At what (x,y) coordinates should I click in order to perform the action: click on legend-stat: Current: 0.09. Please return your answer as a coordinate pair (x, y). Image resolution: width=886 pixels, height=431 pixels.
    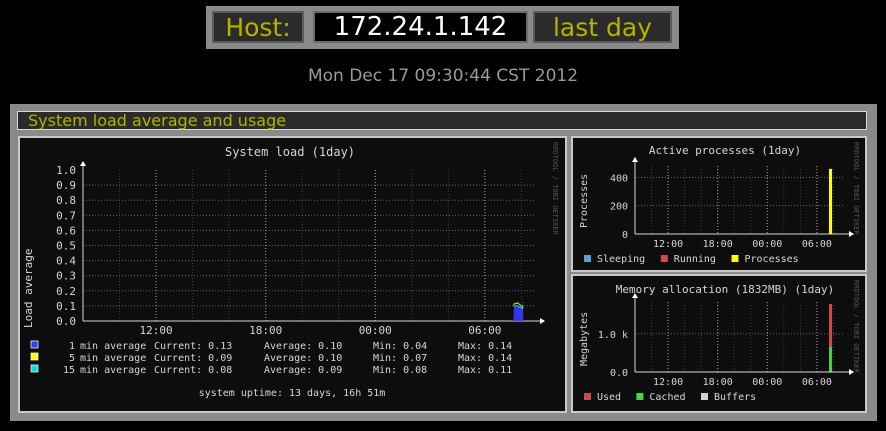
    Looking at the image, I should click on (193, 358).